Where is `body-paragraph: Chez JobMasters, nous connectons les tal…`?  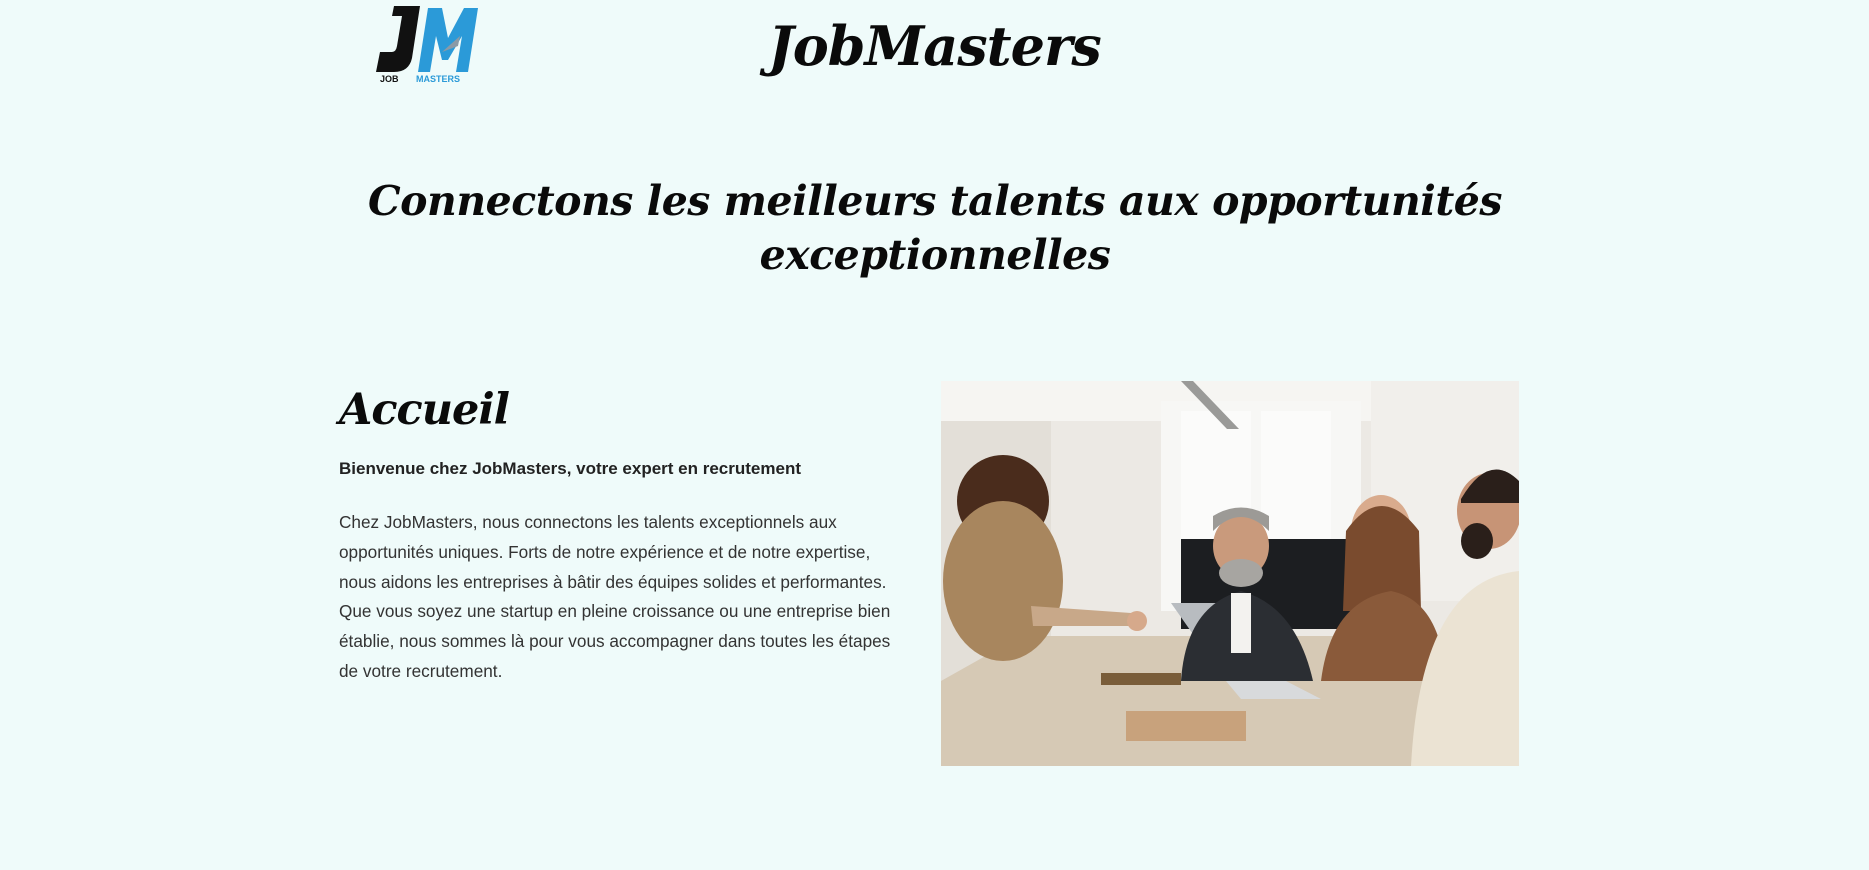
body-paragraph: Chez JobMasters, nous connectons les tal… is located at coordinates (615, 596).